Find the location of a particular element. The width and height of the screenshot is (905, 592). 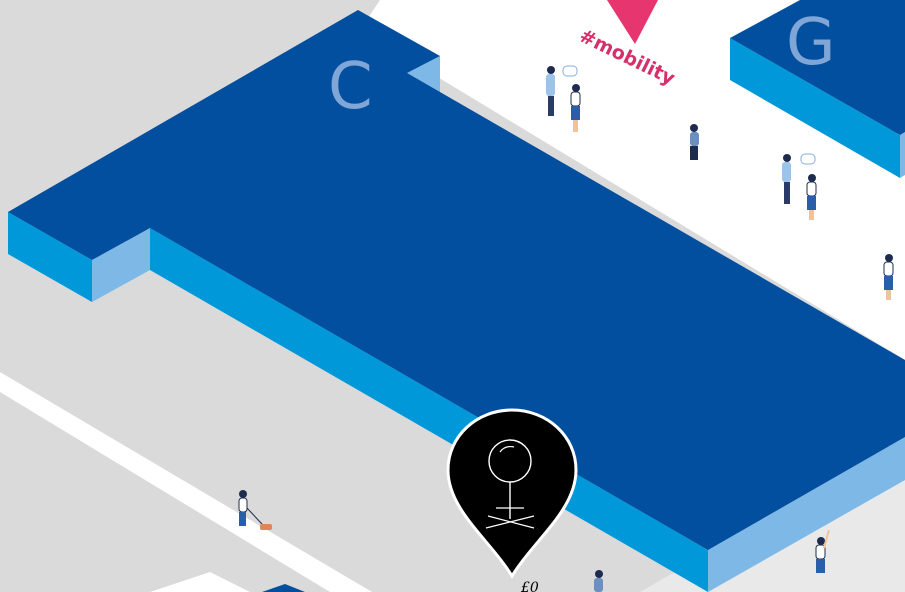

person-south is located at coordinates (598, 581).